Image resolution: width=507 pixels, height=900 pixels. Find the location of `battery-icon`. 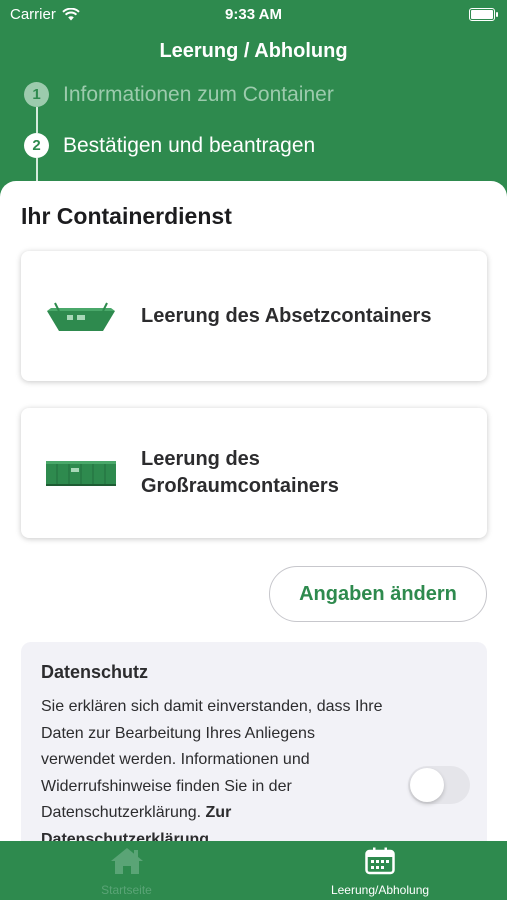

battery-icon is located at coordinates (483, 14).